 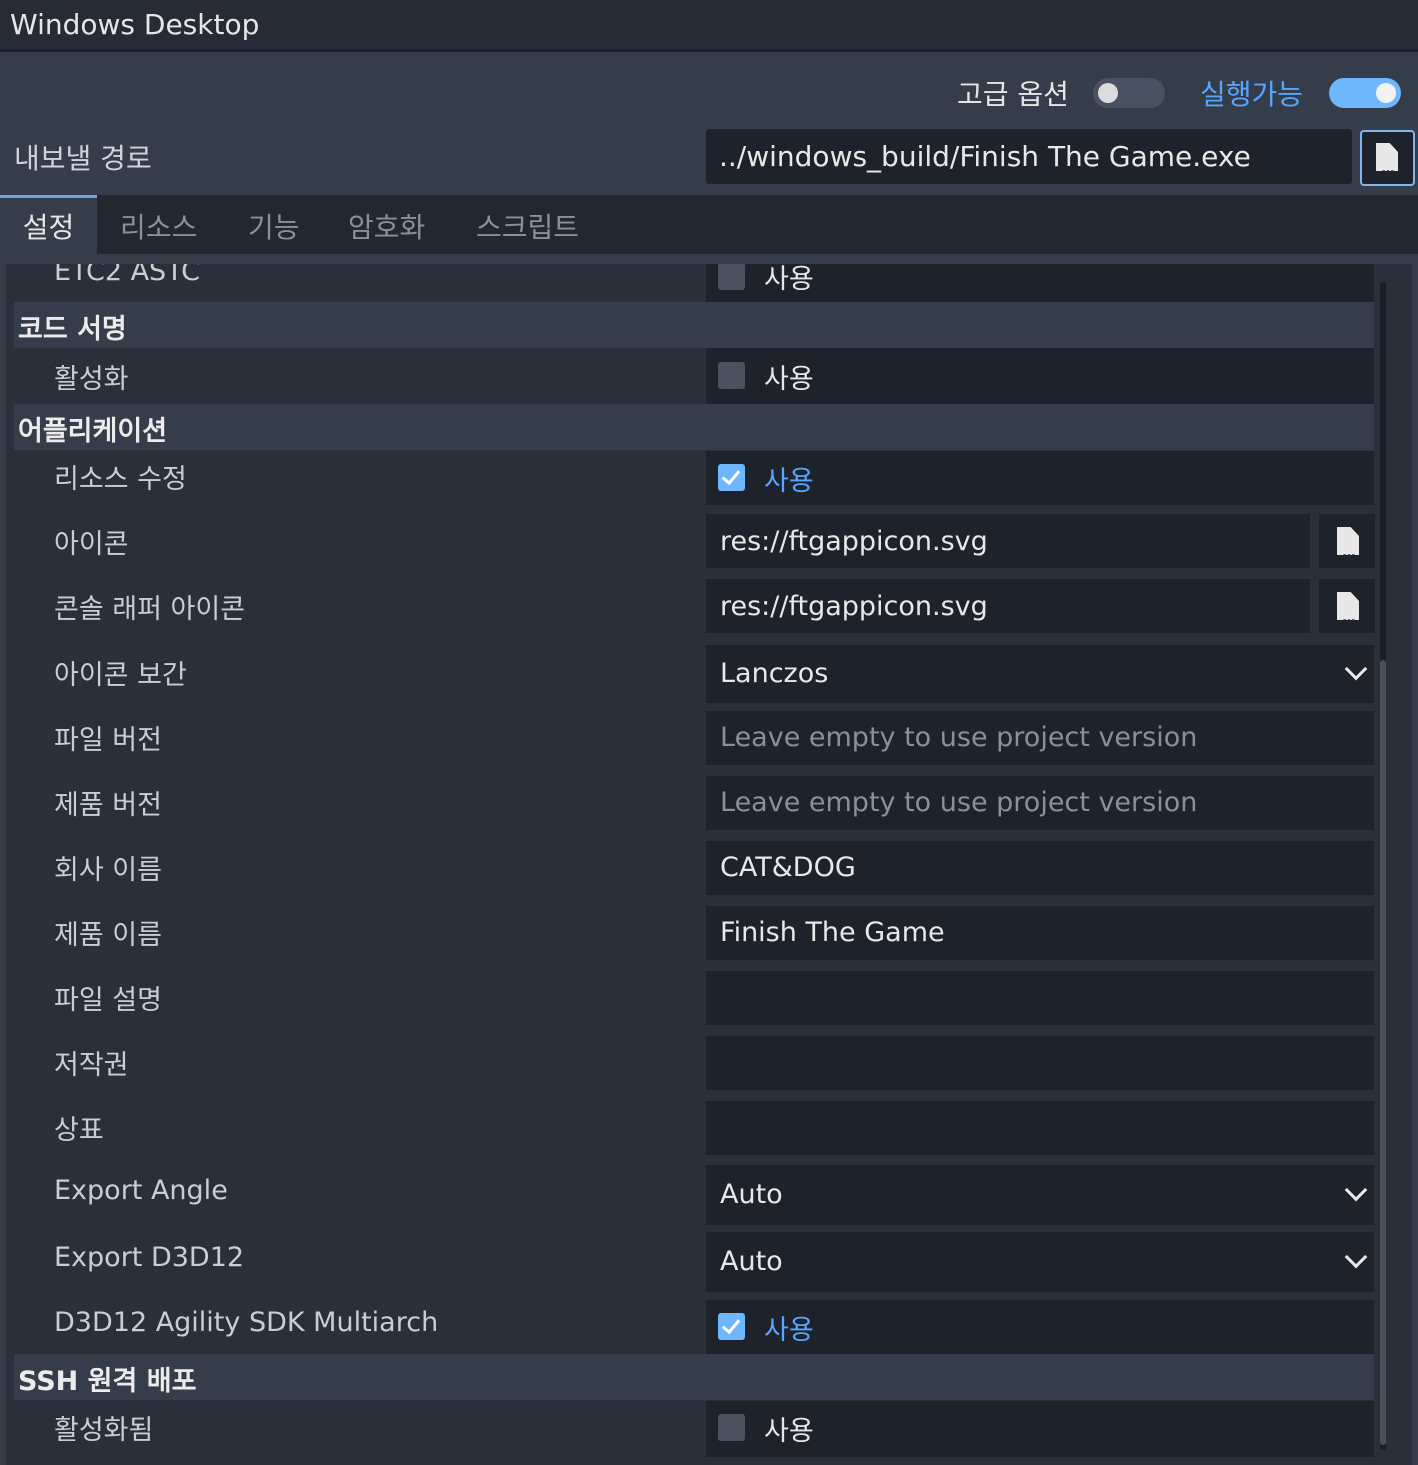 What do you see at coordinates (1040, 376) in the screenshot?
I see `code-signing-checkbox-field: 사용` at bounding box center [1040, 376].